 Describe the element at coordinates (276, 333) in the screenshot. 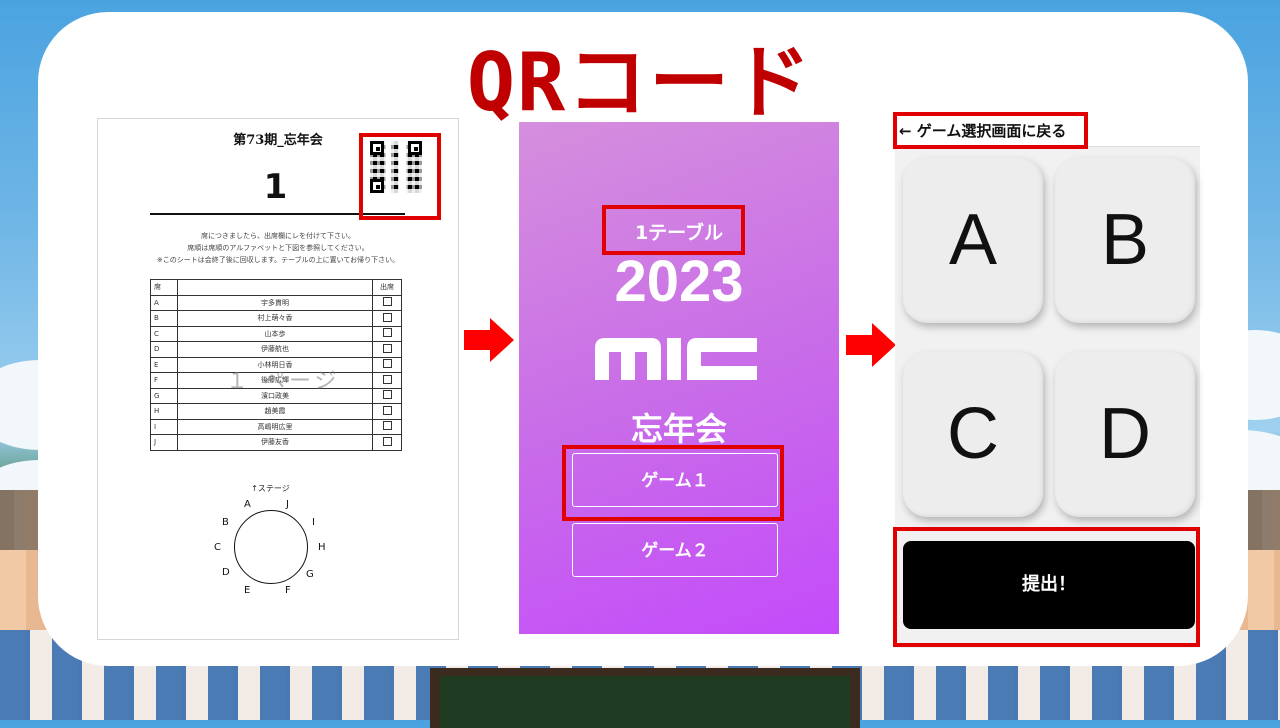

I see `table-row: C 山本歩` at that location.